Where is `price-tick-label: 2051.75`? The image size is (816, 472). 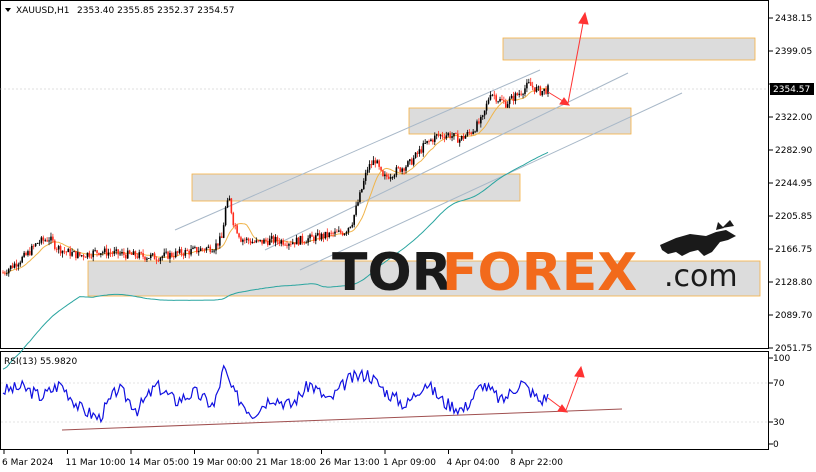
price-tick-label: 2051.75 is located at coordinates (793, 349).